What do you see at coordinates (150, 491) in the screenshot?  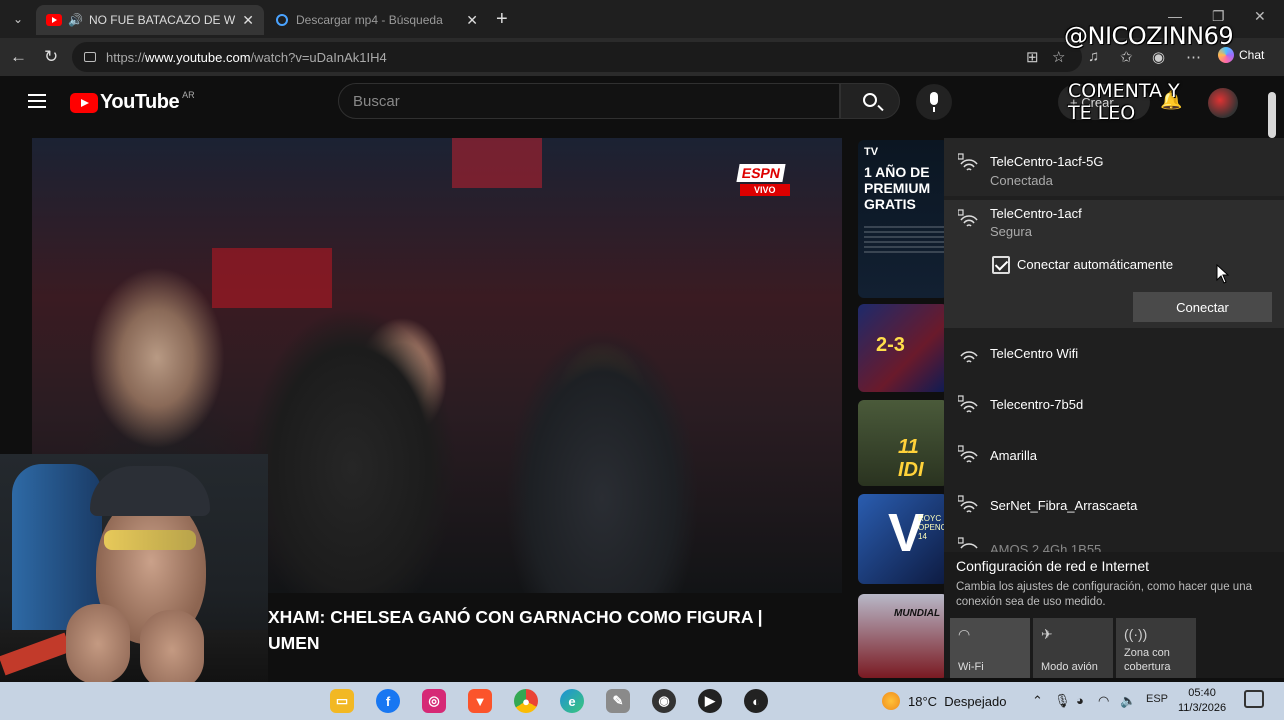 I see `streamer-cap` at bounding box center [150, 491].